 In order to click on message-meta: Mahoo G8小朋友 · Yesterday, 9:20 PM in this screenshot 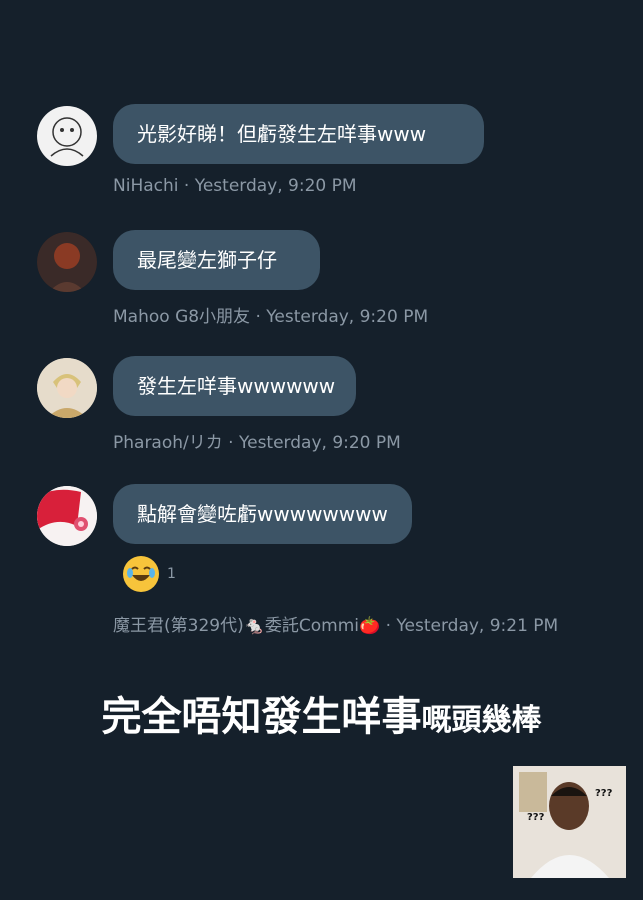, I will do `click(270, 314)`.